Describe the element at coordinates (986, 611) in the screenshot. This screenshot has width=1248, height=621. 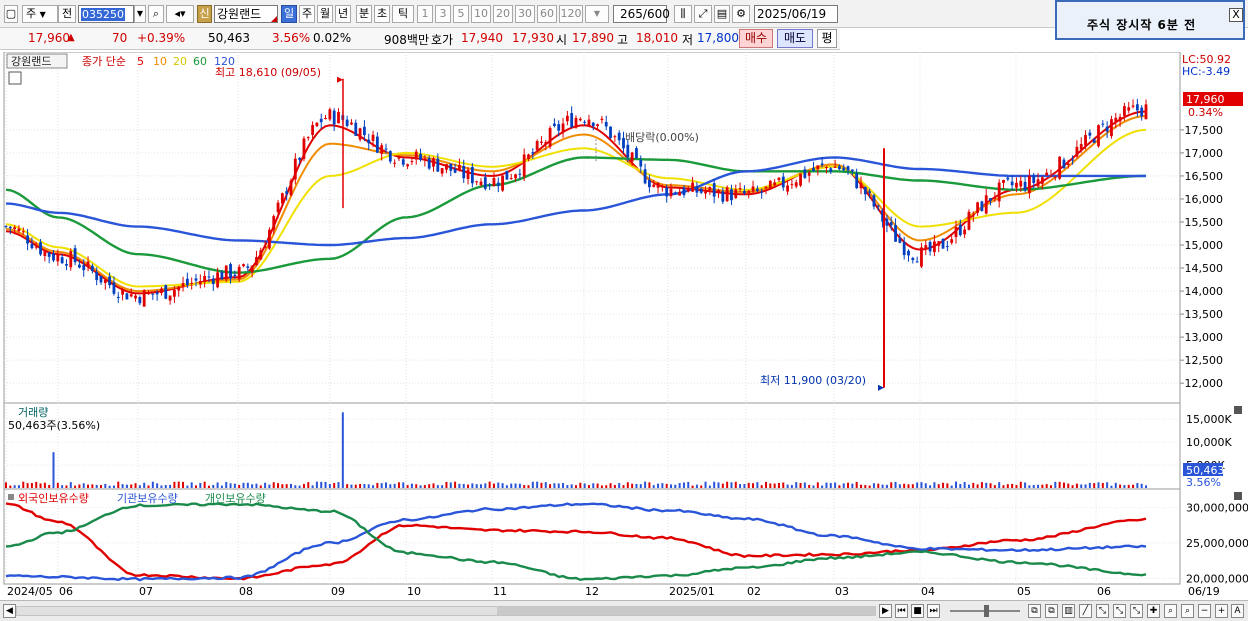
I see `zoom-slider-handle` at that location.